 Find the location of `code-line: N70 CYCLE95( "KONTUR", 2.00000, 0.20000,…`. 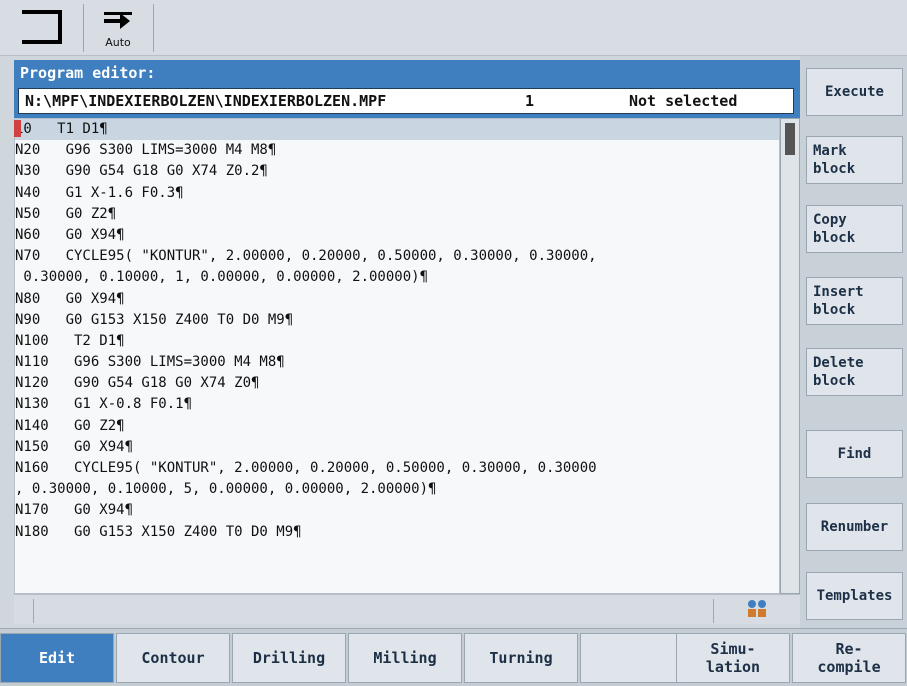

code-line: N70 CYCLE95( "KONTUR", 2.00000, 0.20000,… is located at coordinates (397, 256).